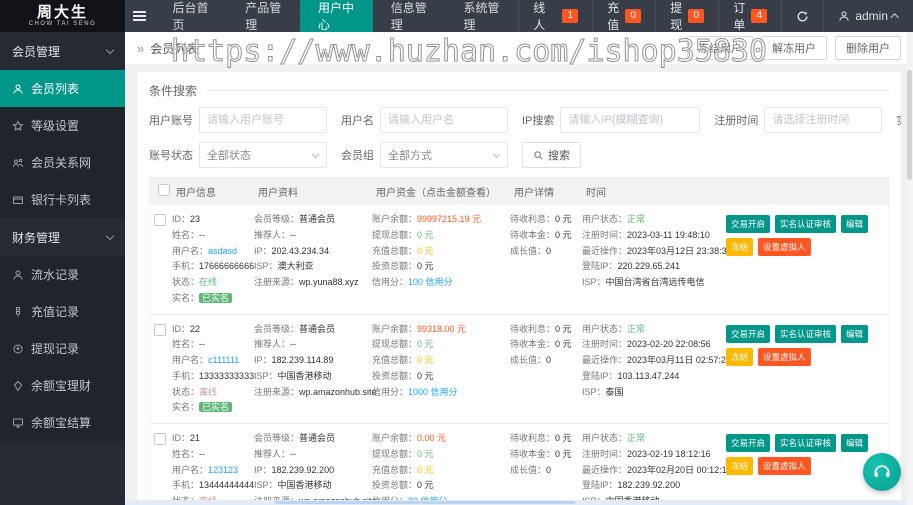 Image resolution: width=913 pixels, height=505 pixels. Describe the element at coordinates (223, 360) in the screenshot. I see `username-link: c111111` at that location.